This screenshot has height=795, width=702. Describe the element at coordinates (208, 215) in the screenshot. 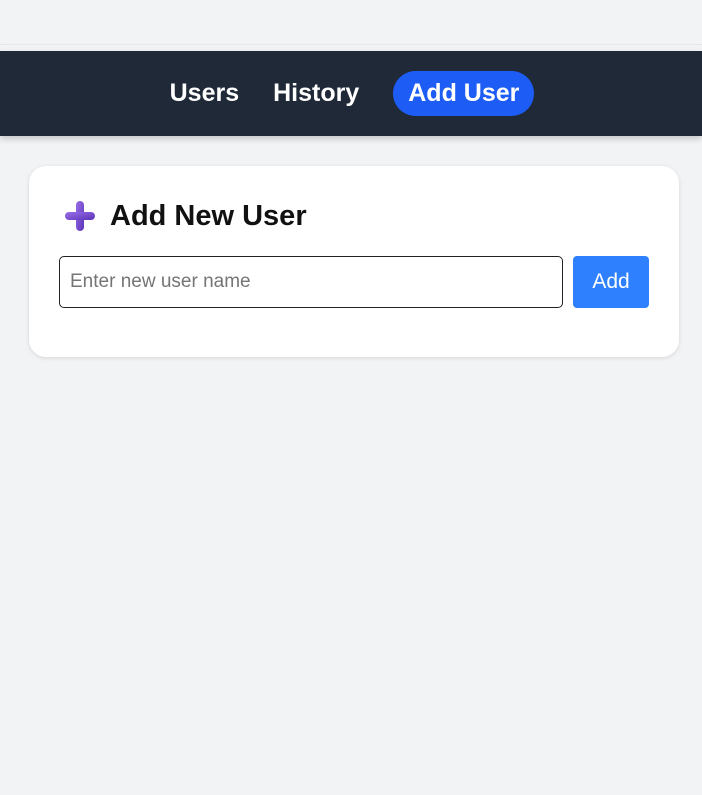

I see `card-title: Add New User` at that location.